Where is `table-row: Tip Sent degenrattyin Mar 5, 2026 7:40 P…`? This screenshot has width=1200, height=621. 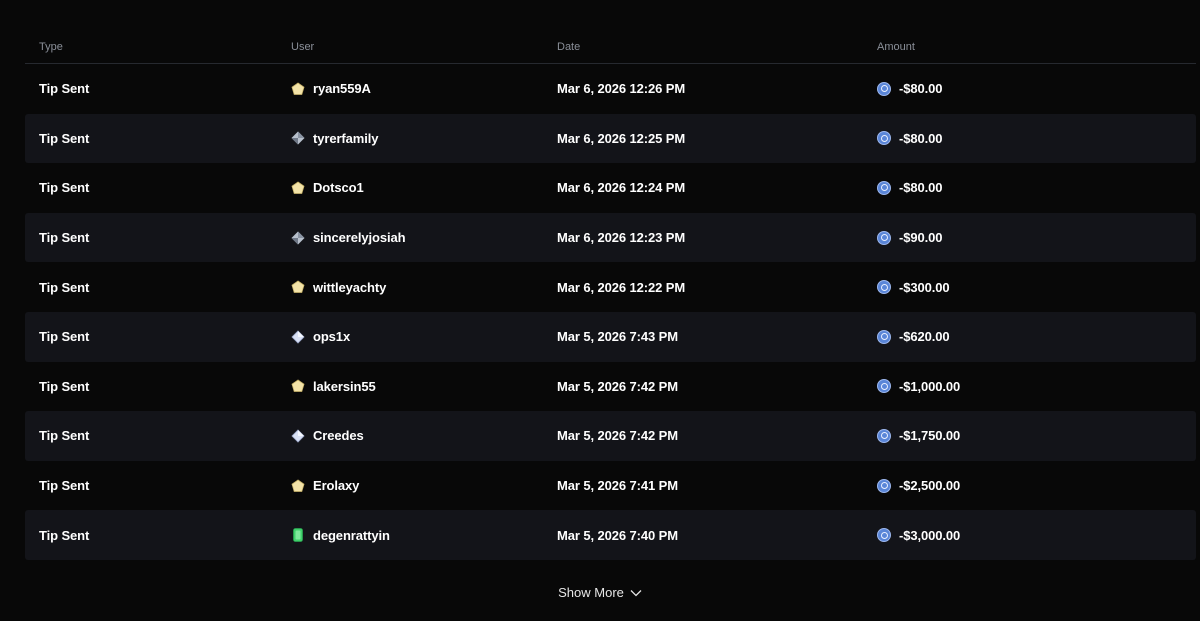 table-row: Tip Sent degenrattyin Mar 5, 2026 7:40 P… is located at coordinates (610, 535).